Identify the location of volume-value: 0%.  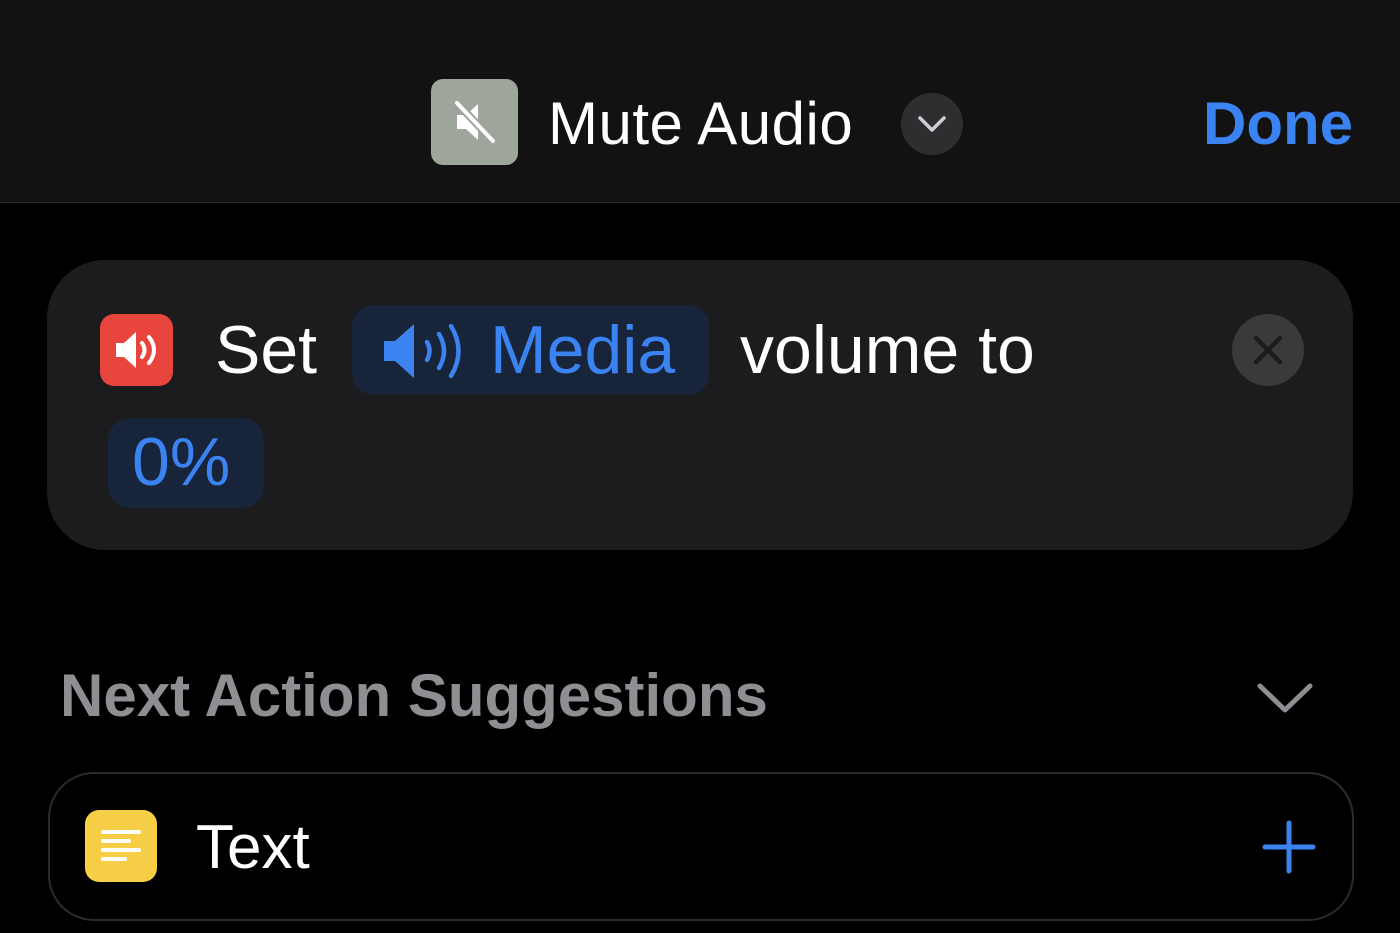
(181, 462).